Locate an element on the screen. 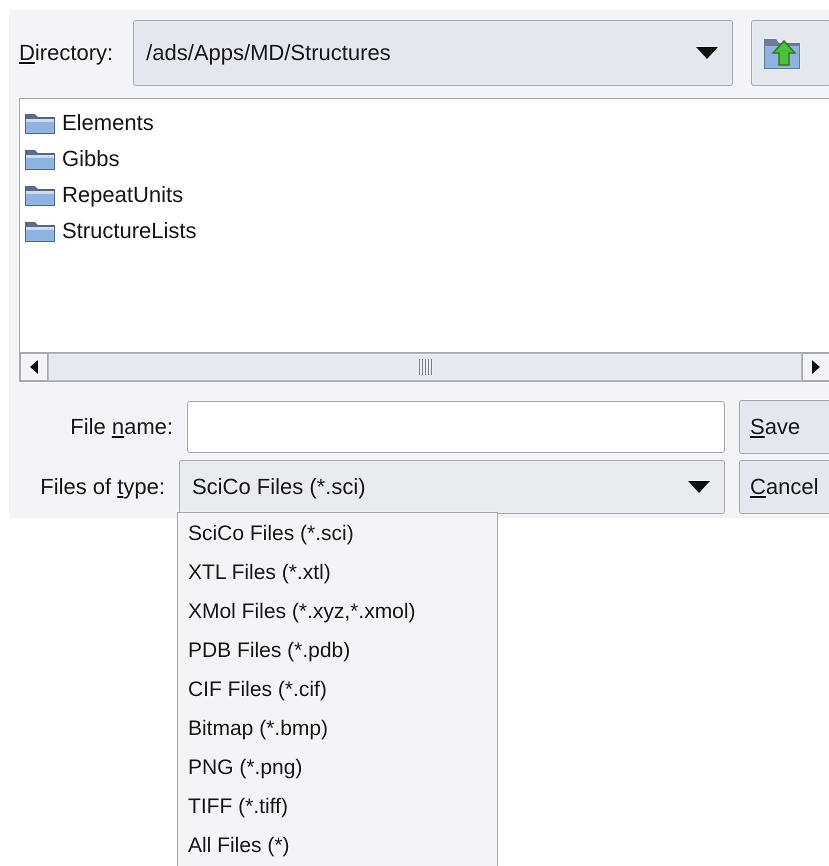 This screenshot has width=829, height=866. folder-item: Elements is located at coordinates (426, 123).